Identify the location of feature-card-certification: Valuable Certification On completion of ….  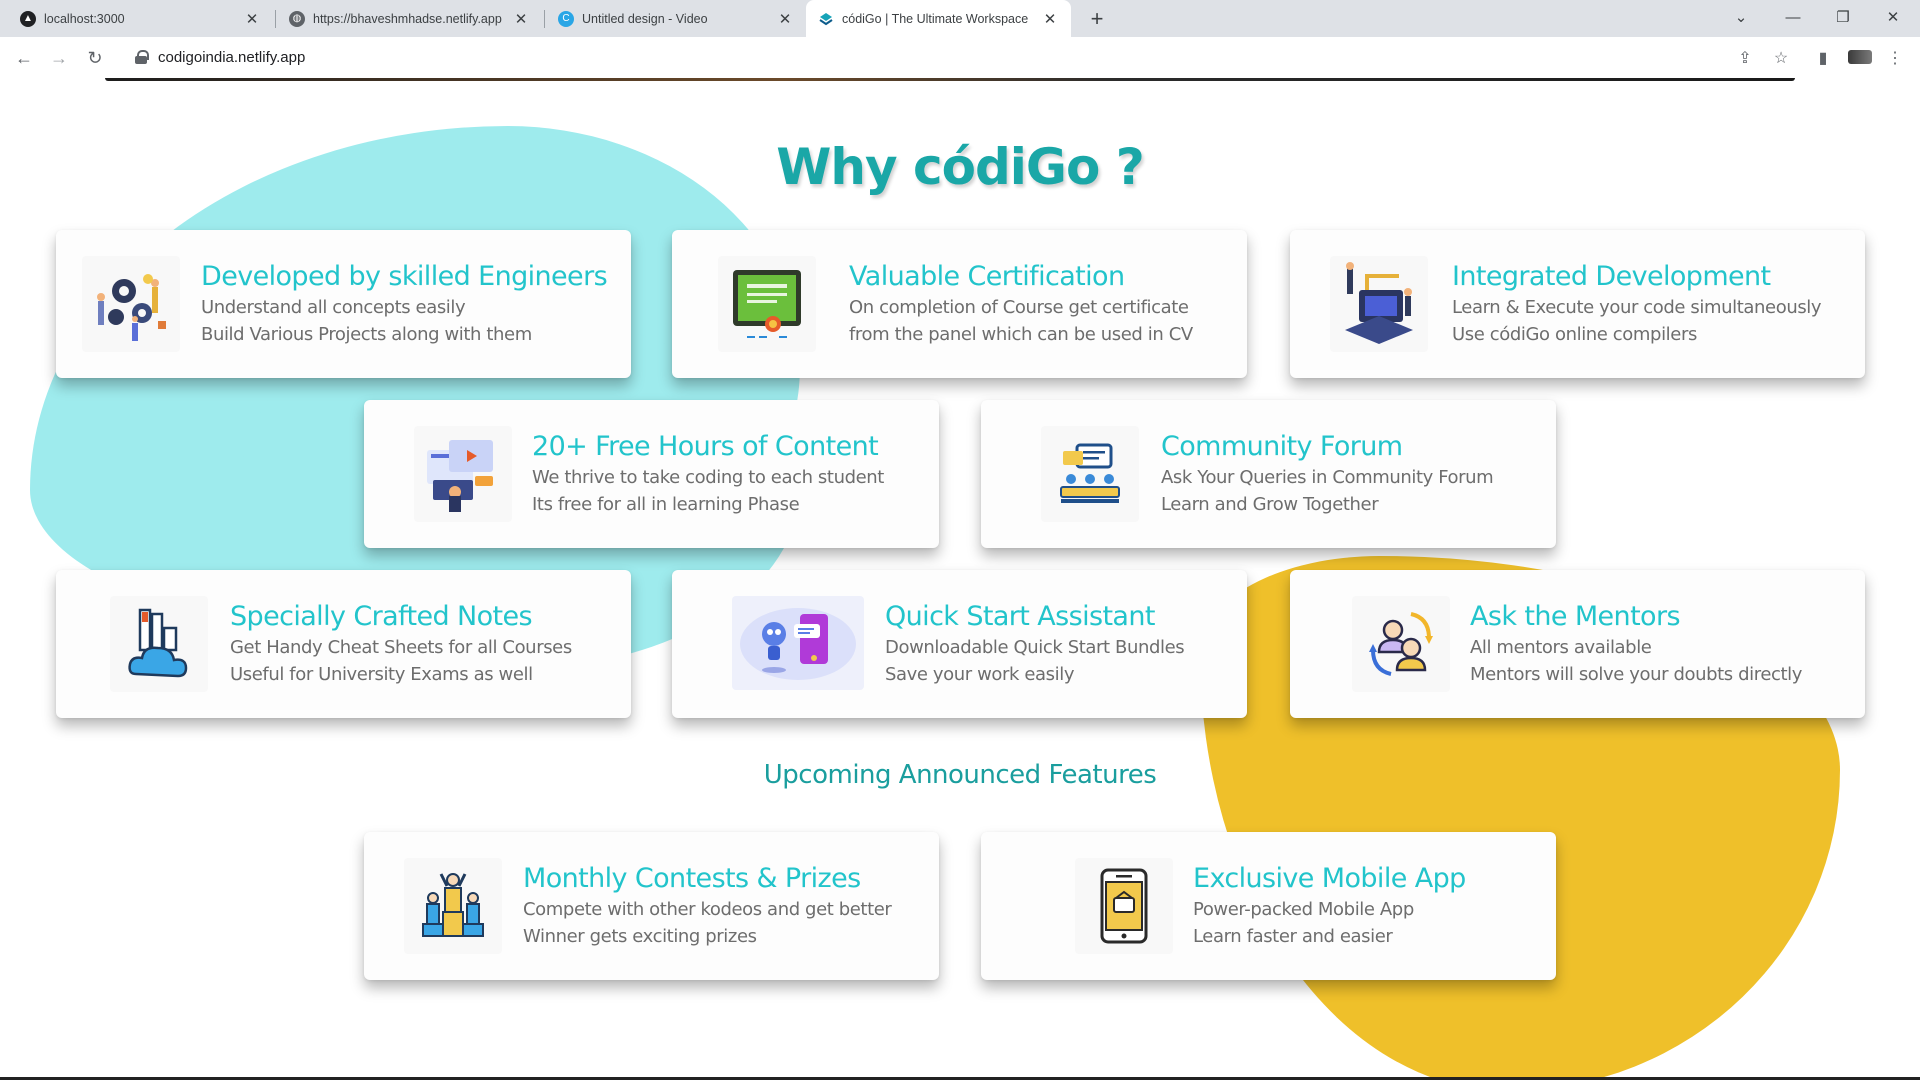
(959, 304).